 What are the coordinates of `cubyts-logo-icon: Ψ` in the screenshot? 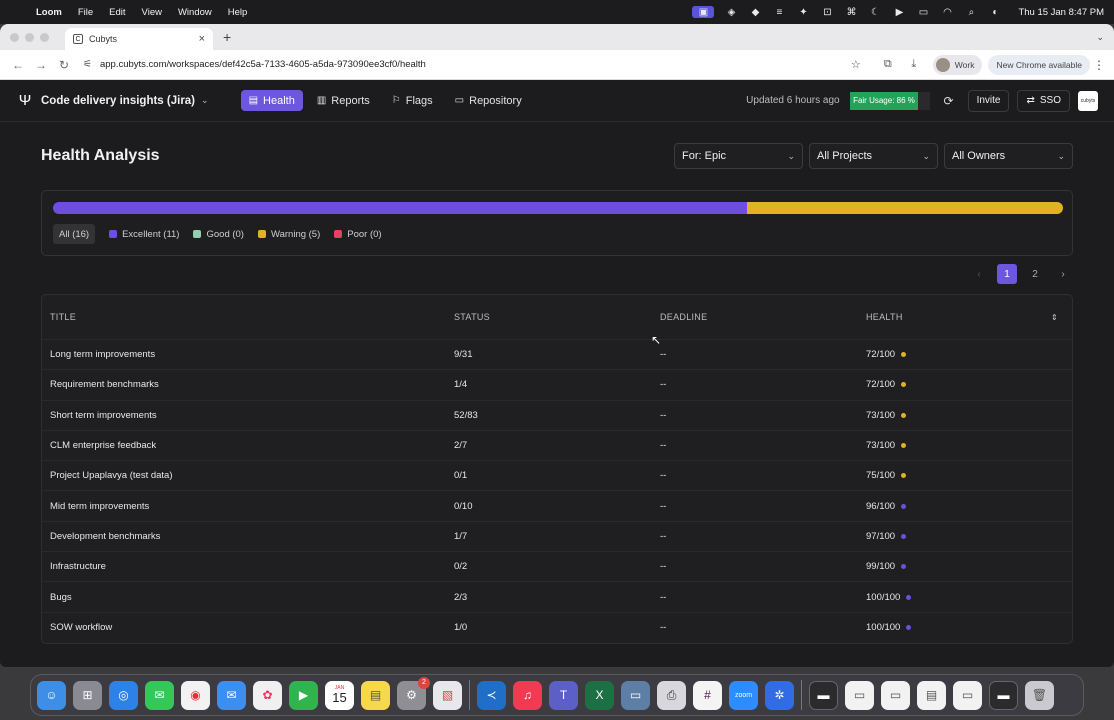 It's located at (25, 101).